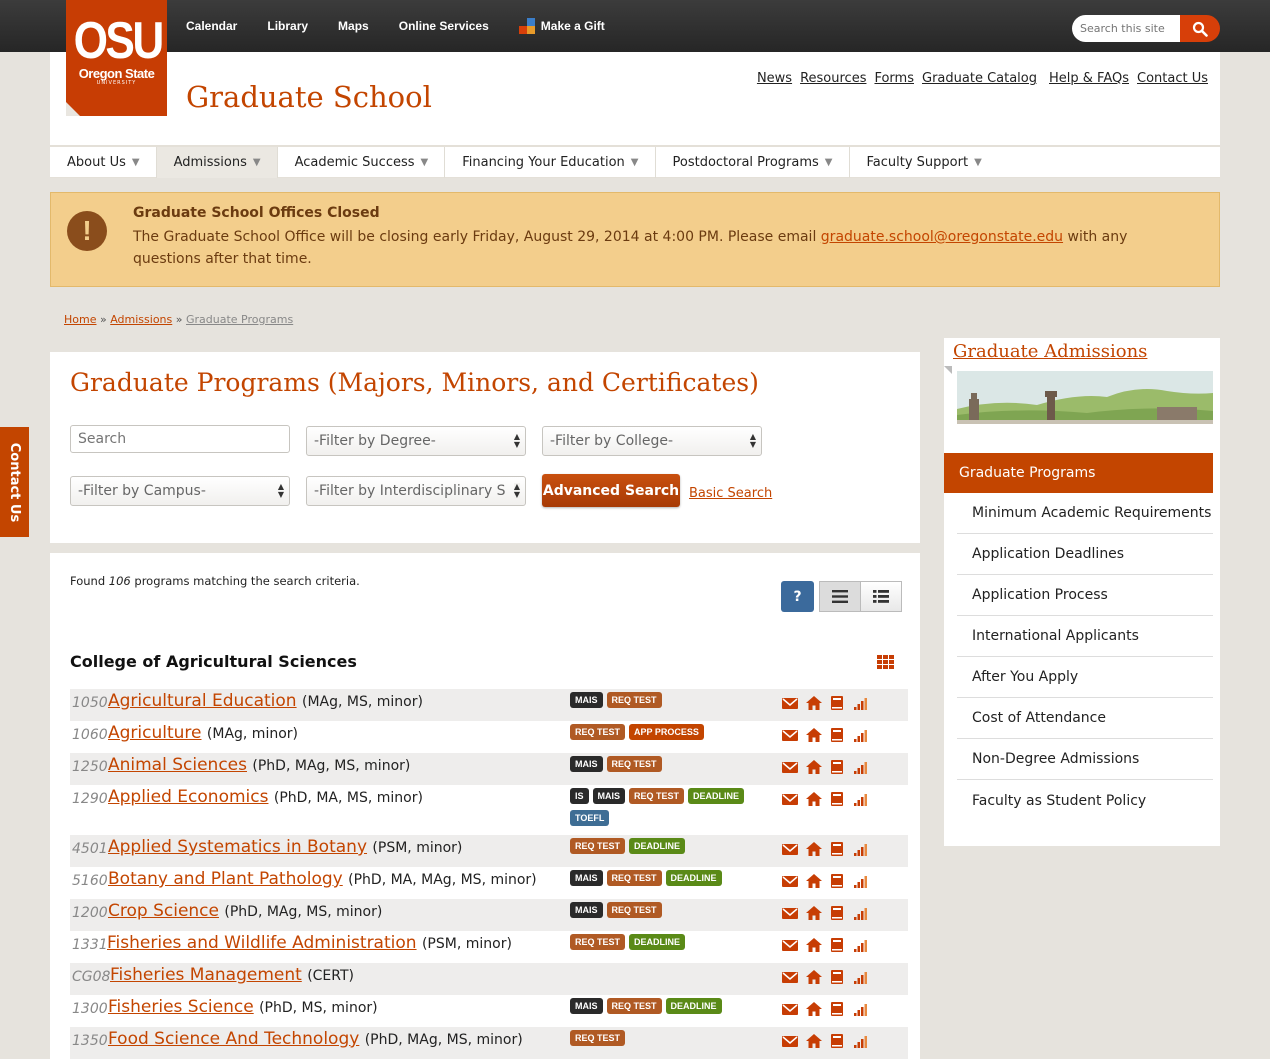 The image size is (1270, 1059). I want to click on program-link: Applied Systematics in Botany, so click(237, 847).